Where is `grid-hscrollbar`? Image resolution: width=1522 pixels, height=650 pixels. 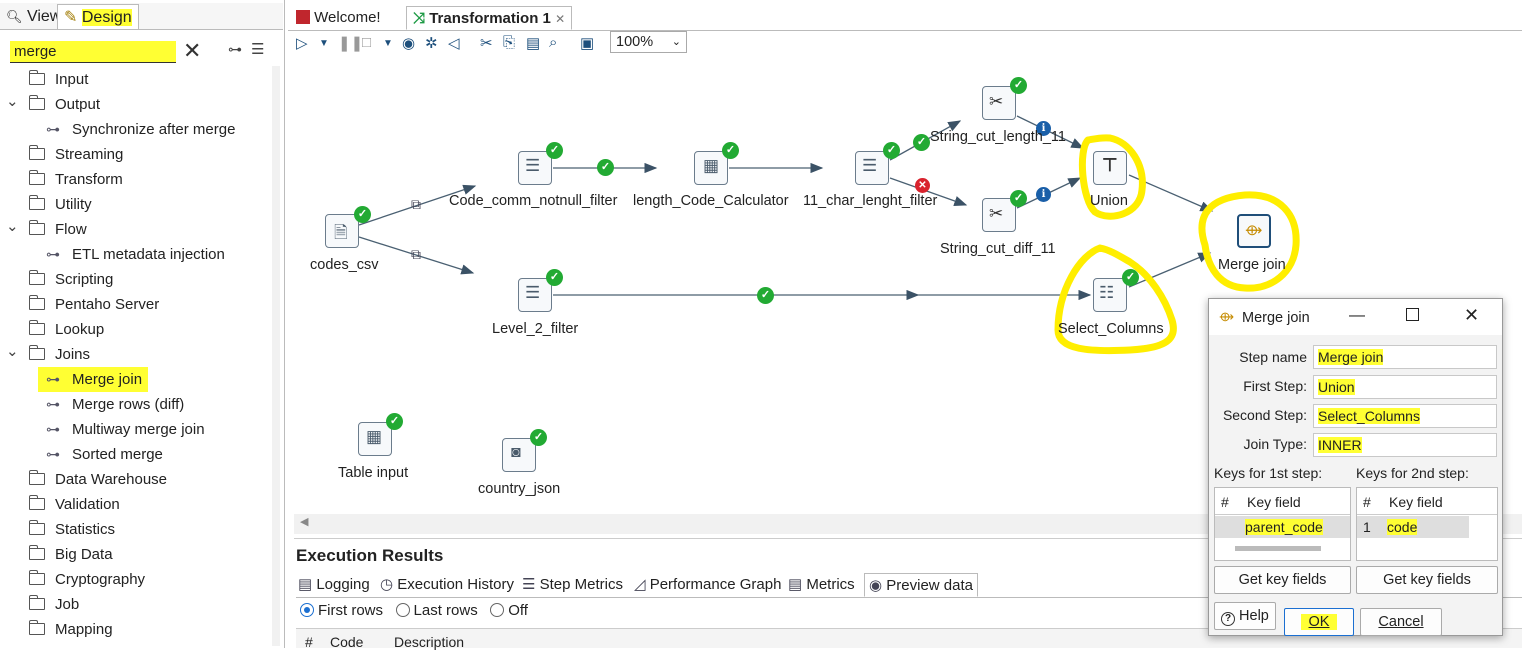
grid-hscrollbar is located at coordinates (1278, 548).